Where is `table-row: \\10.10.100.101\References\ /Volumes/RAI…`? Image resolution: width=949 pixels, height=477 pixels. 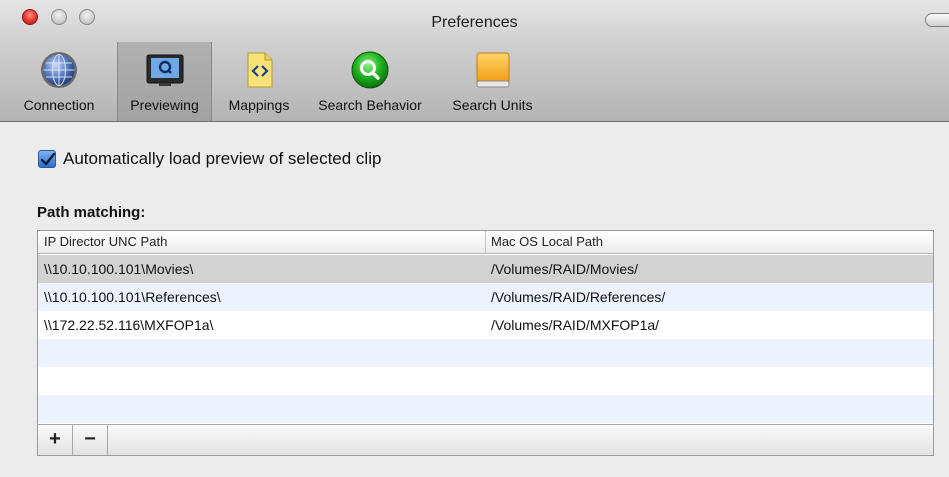 table-row: \\10.10.100.101\References\ /Volumes/RAI… is located at coordinates (485, 297).